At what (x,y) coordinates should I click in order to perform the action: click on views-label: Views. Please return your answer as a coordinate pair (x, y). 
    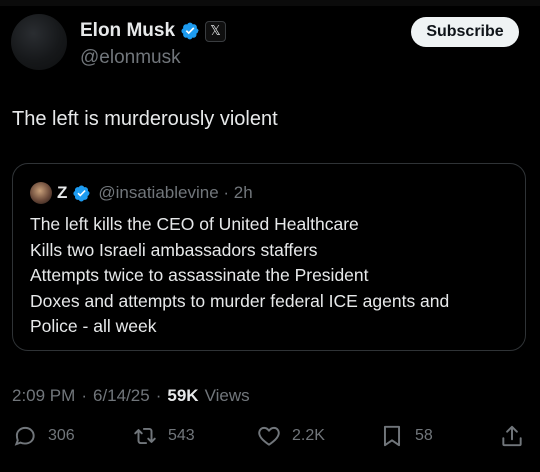
    Looking at the image, I should click on (227, 395).